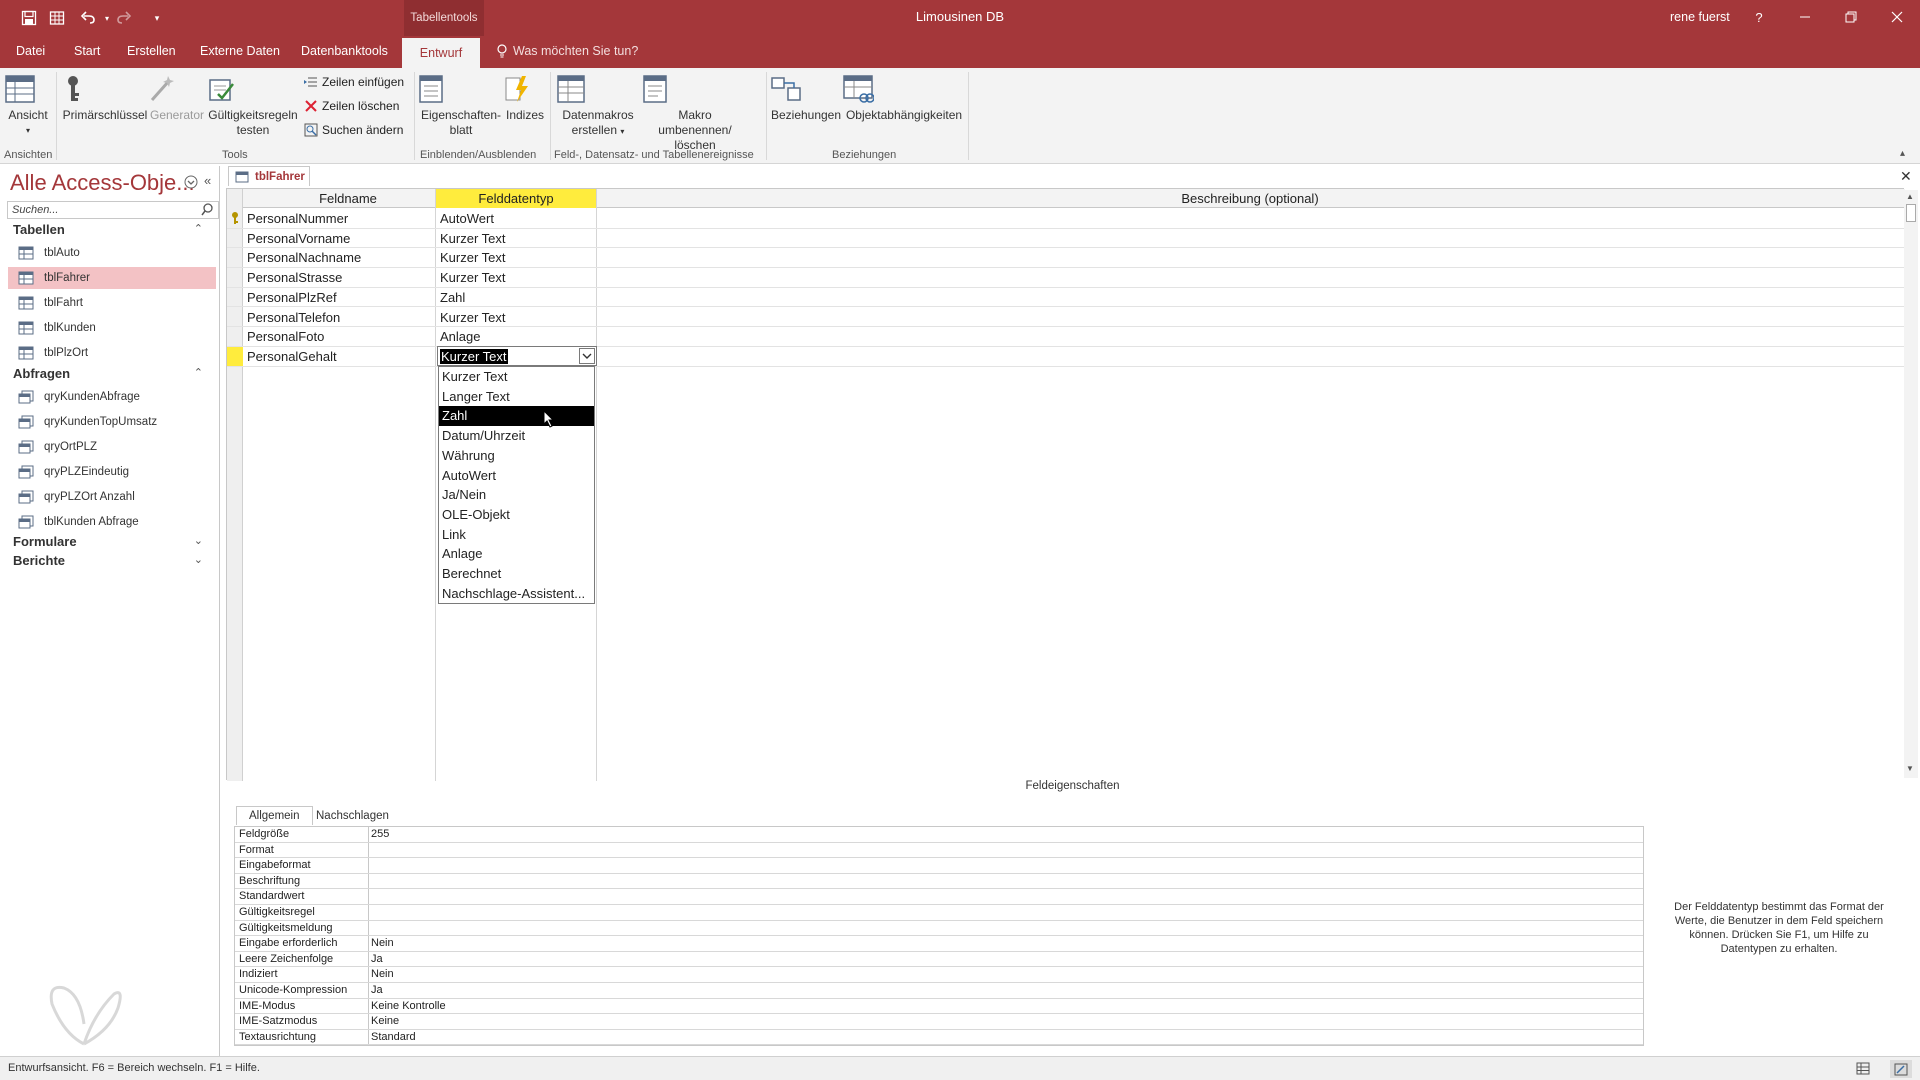 The image size is (1920, 1080). What do you see at coordinates (351, 106) in the screenshot?
I see `zeilen-loeschen-button: Zeilen löschen` at bounding box center [351, 106].